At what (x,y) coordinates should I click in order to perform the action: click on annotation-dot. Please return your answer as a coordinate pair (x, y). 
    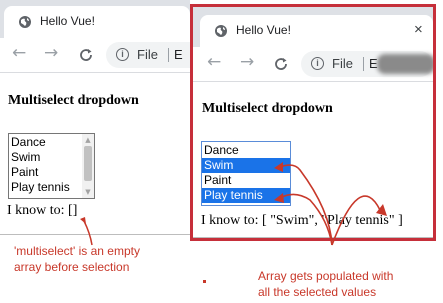
    Looking at the image, I should click on (204, 281).